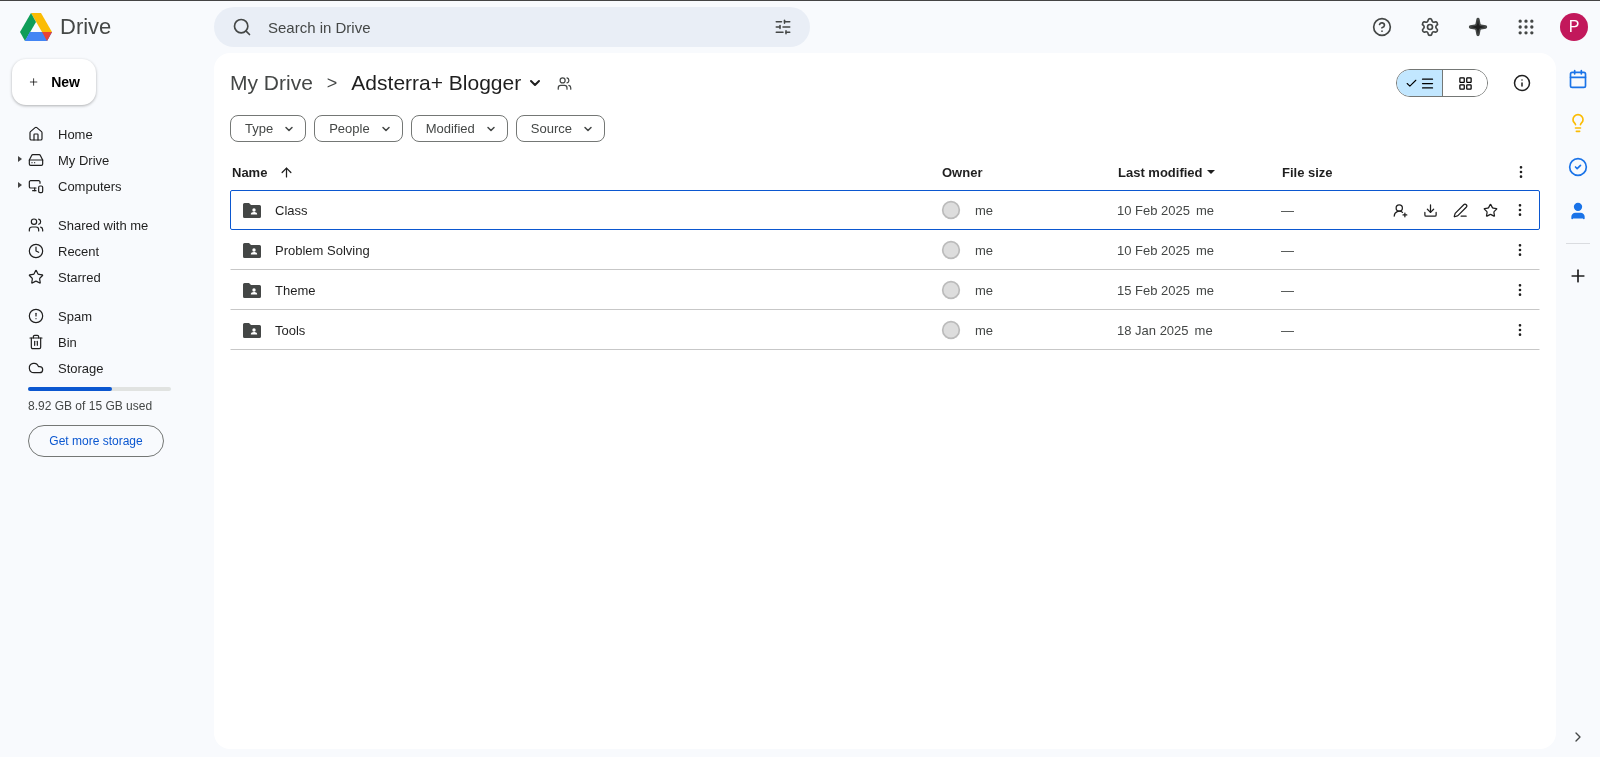 The image size is (1600, 757). I want to click on add-person-icon, so click(1400, 210).